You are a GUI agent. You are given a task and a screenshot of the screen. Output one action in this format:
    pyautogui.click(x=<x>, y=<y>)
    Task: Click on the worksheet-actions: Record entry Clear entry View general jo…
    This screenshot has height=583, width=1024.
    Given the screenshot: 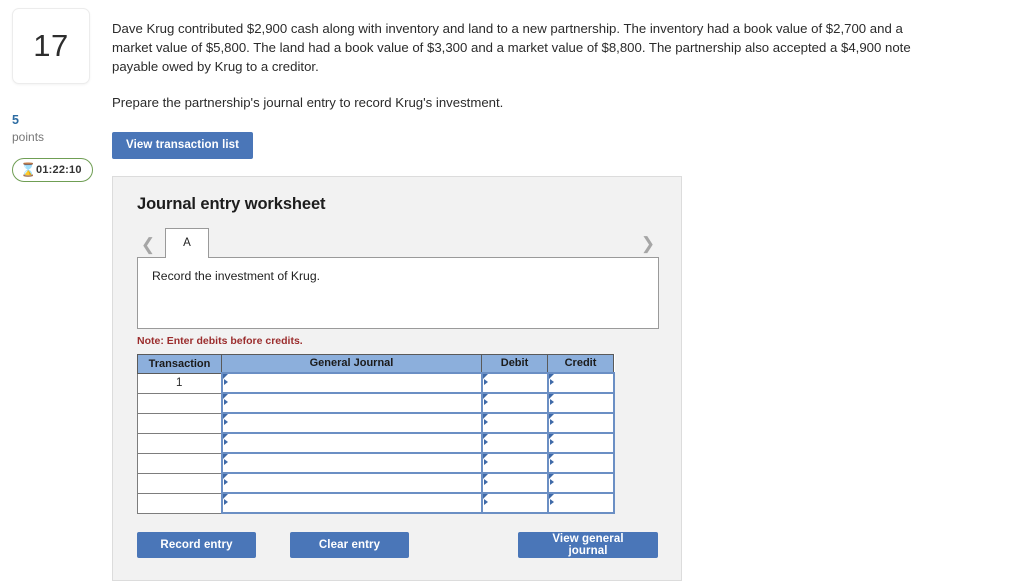 What is the action you would take?
    pyautogui.click(x=397, y=545)
    